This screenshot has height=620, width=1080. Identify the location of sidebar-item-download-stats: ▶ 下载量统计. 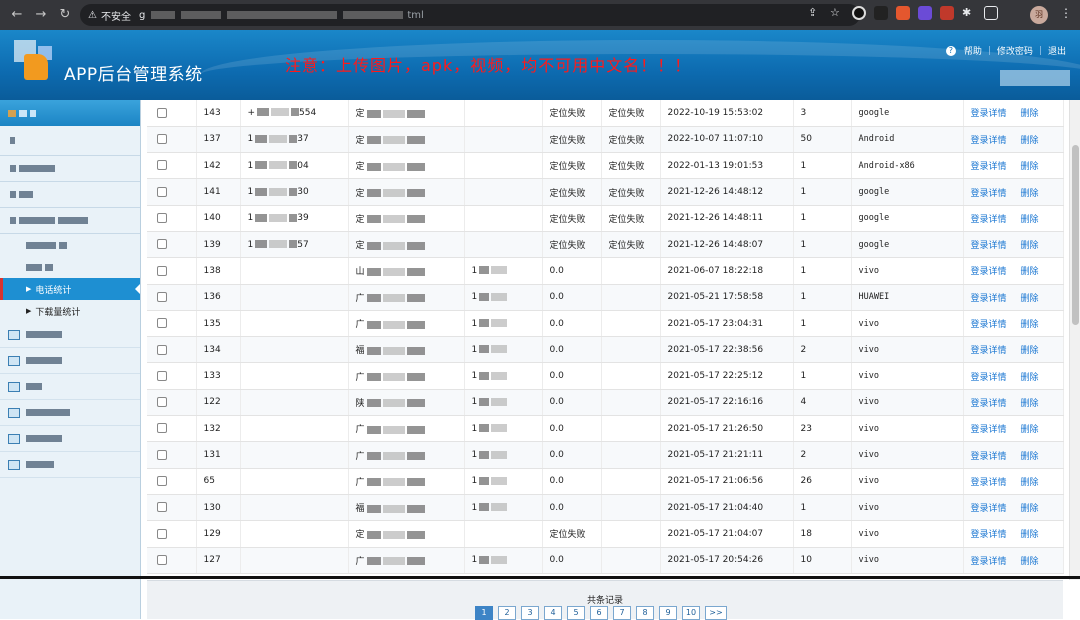
(70, 311).